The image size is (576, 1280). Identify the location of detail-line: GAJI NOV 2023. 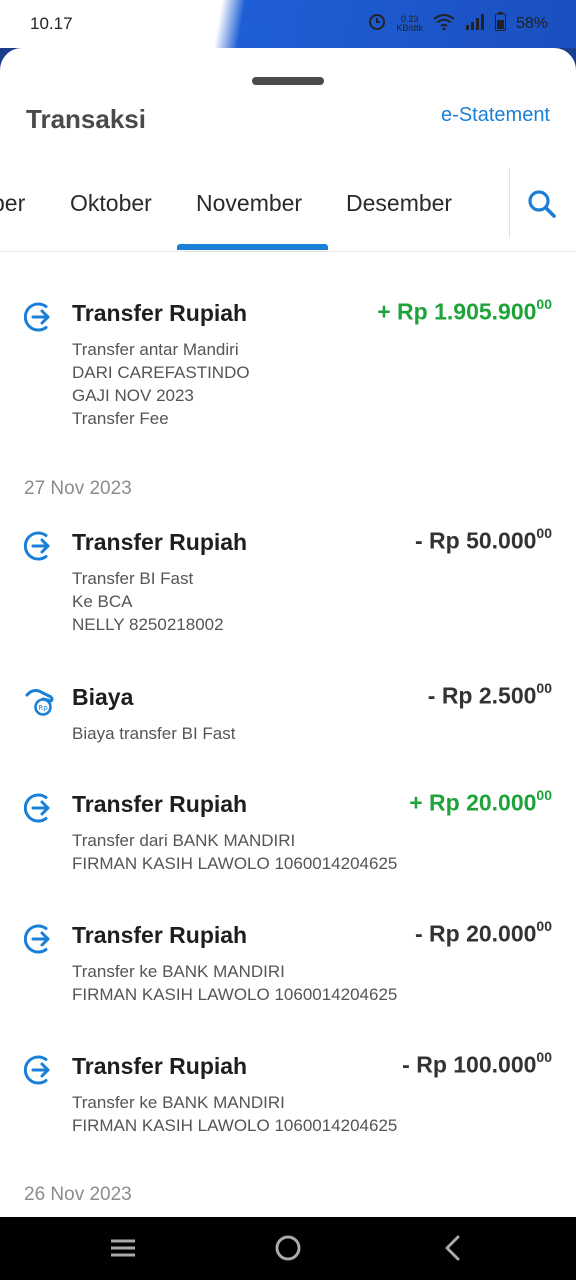
(133, 395).